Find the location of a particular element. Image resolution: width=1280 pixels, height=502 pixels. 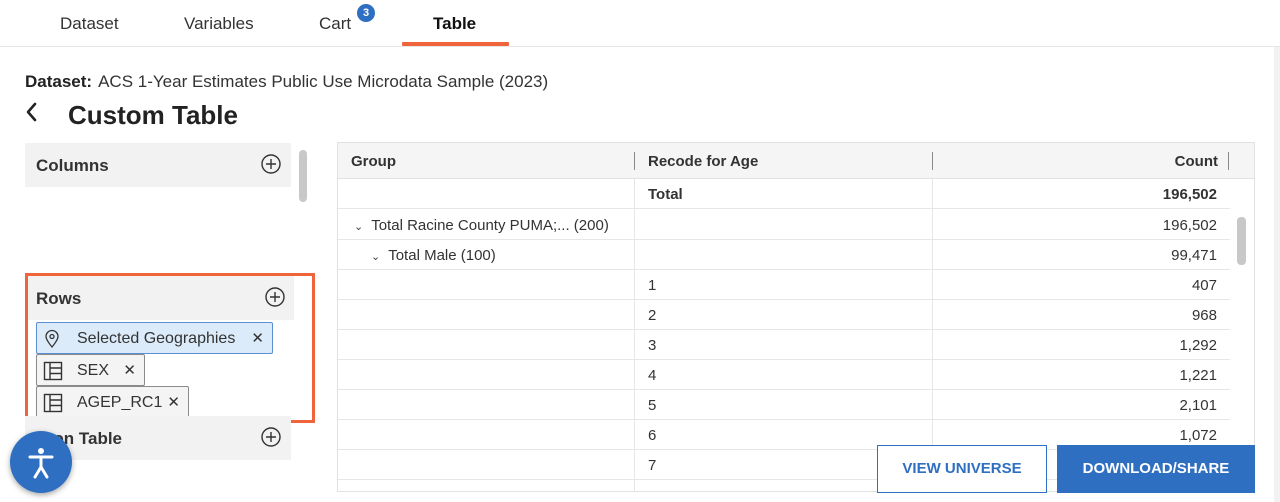

download-share-button: DOWNLOAD/SHARE is located at coordinates (1156, 469).